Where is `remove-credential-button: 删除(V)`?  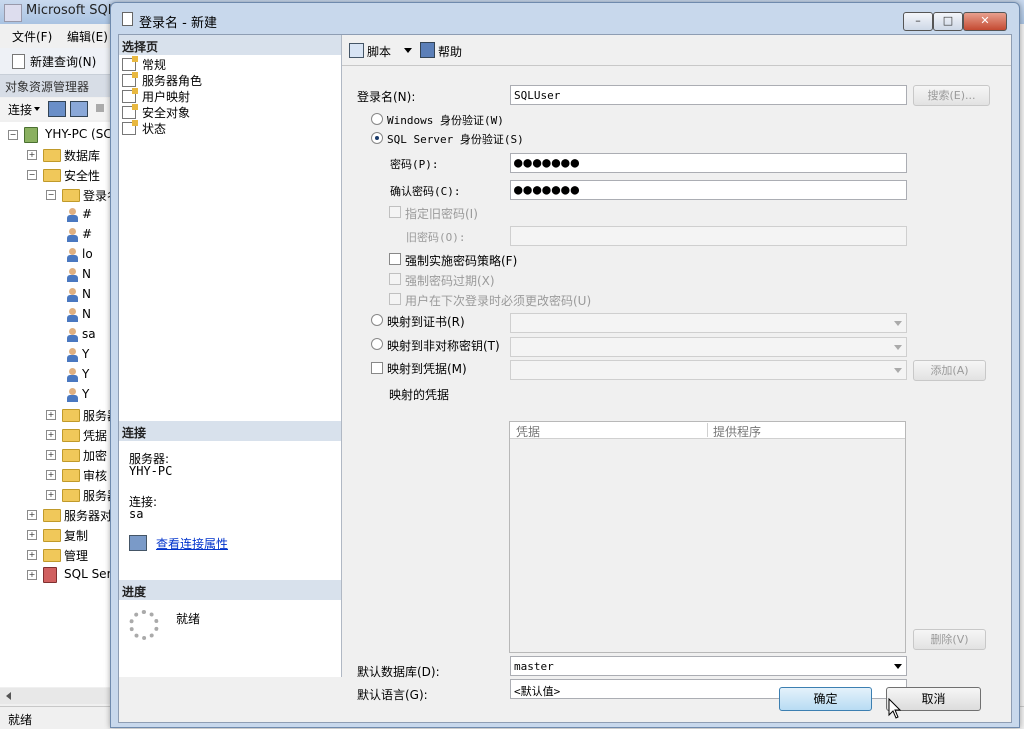 remove-credential-button: 删除(V) is located at coordinates (949, 639).